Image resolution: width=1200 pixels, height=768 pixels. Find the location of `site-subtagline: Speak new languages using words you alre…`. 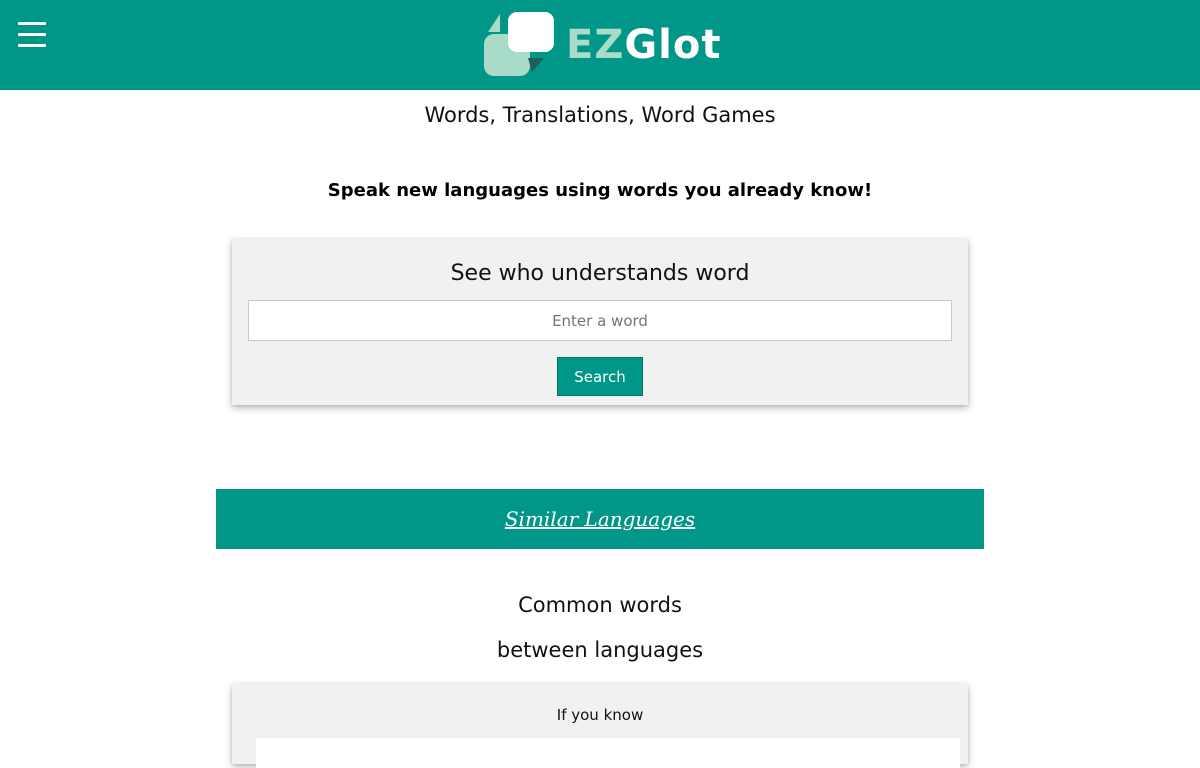

site-subtagline: Speak new languages using words you alre… is located at coordinates (600, 190).